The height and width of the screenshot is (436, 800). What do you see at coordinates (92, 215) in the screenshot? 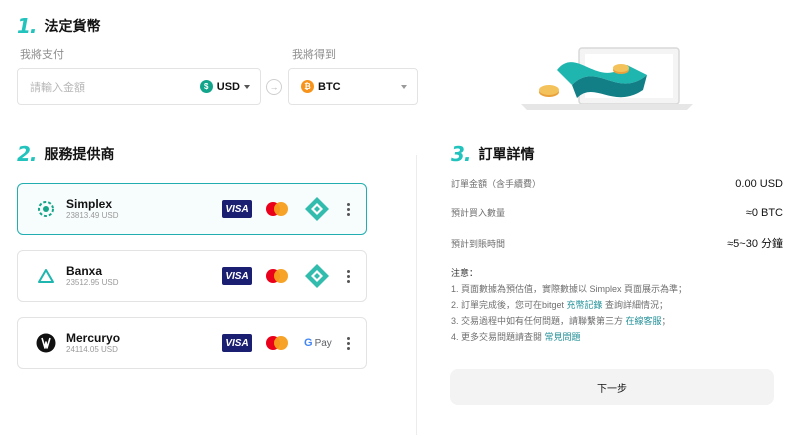
I see `provider-rate: 23813.49 USD` at bounding box center [92, 215].